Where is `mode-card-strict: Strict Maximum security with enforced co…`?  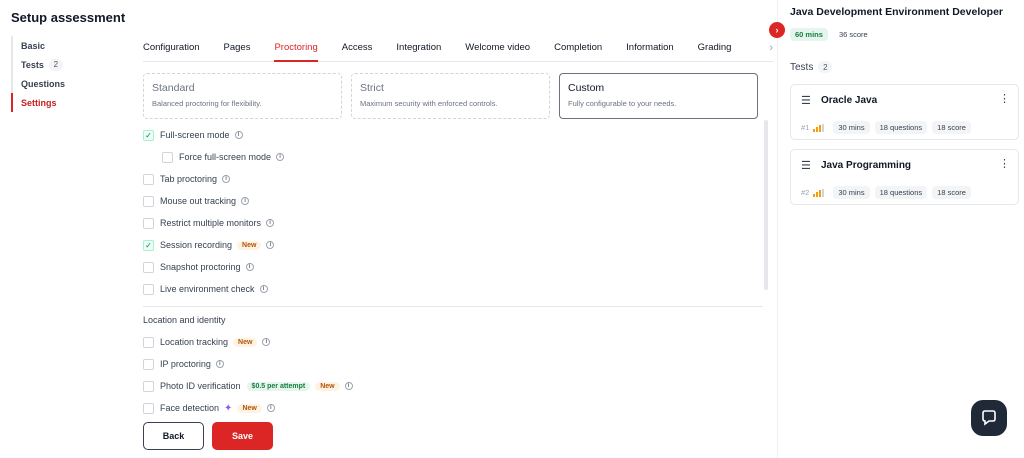
mode-card-strict: Strict Maximum security with enforced co… is located at coordinates (450, 96).